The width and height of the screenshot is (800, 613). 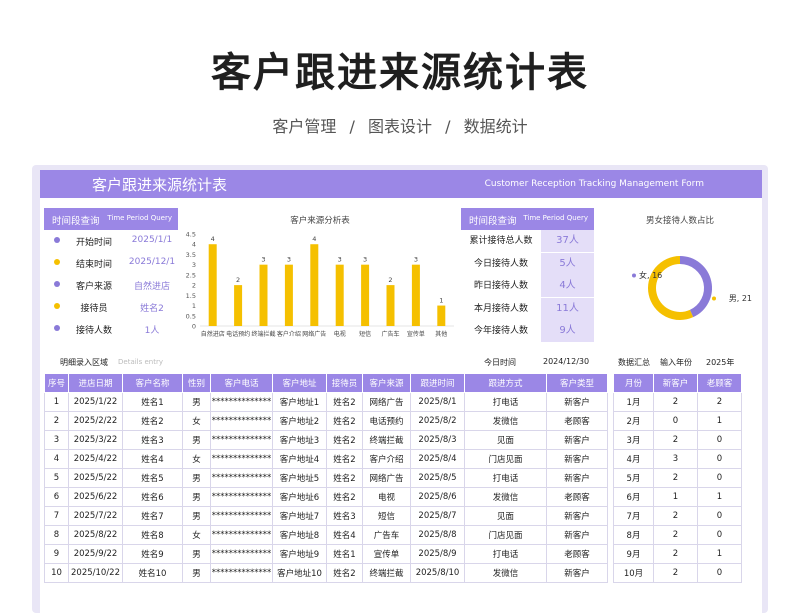 What do you see at coordinates (299, 478) in the screenshot?
I see `table-cell: 客户地址5` at bounding box center [299, 478].